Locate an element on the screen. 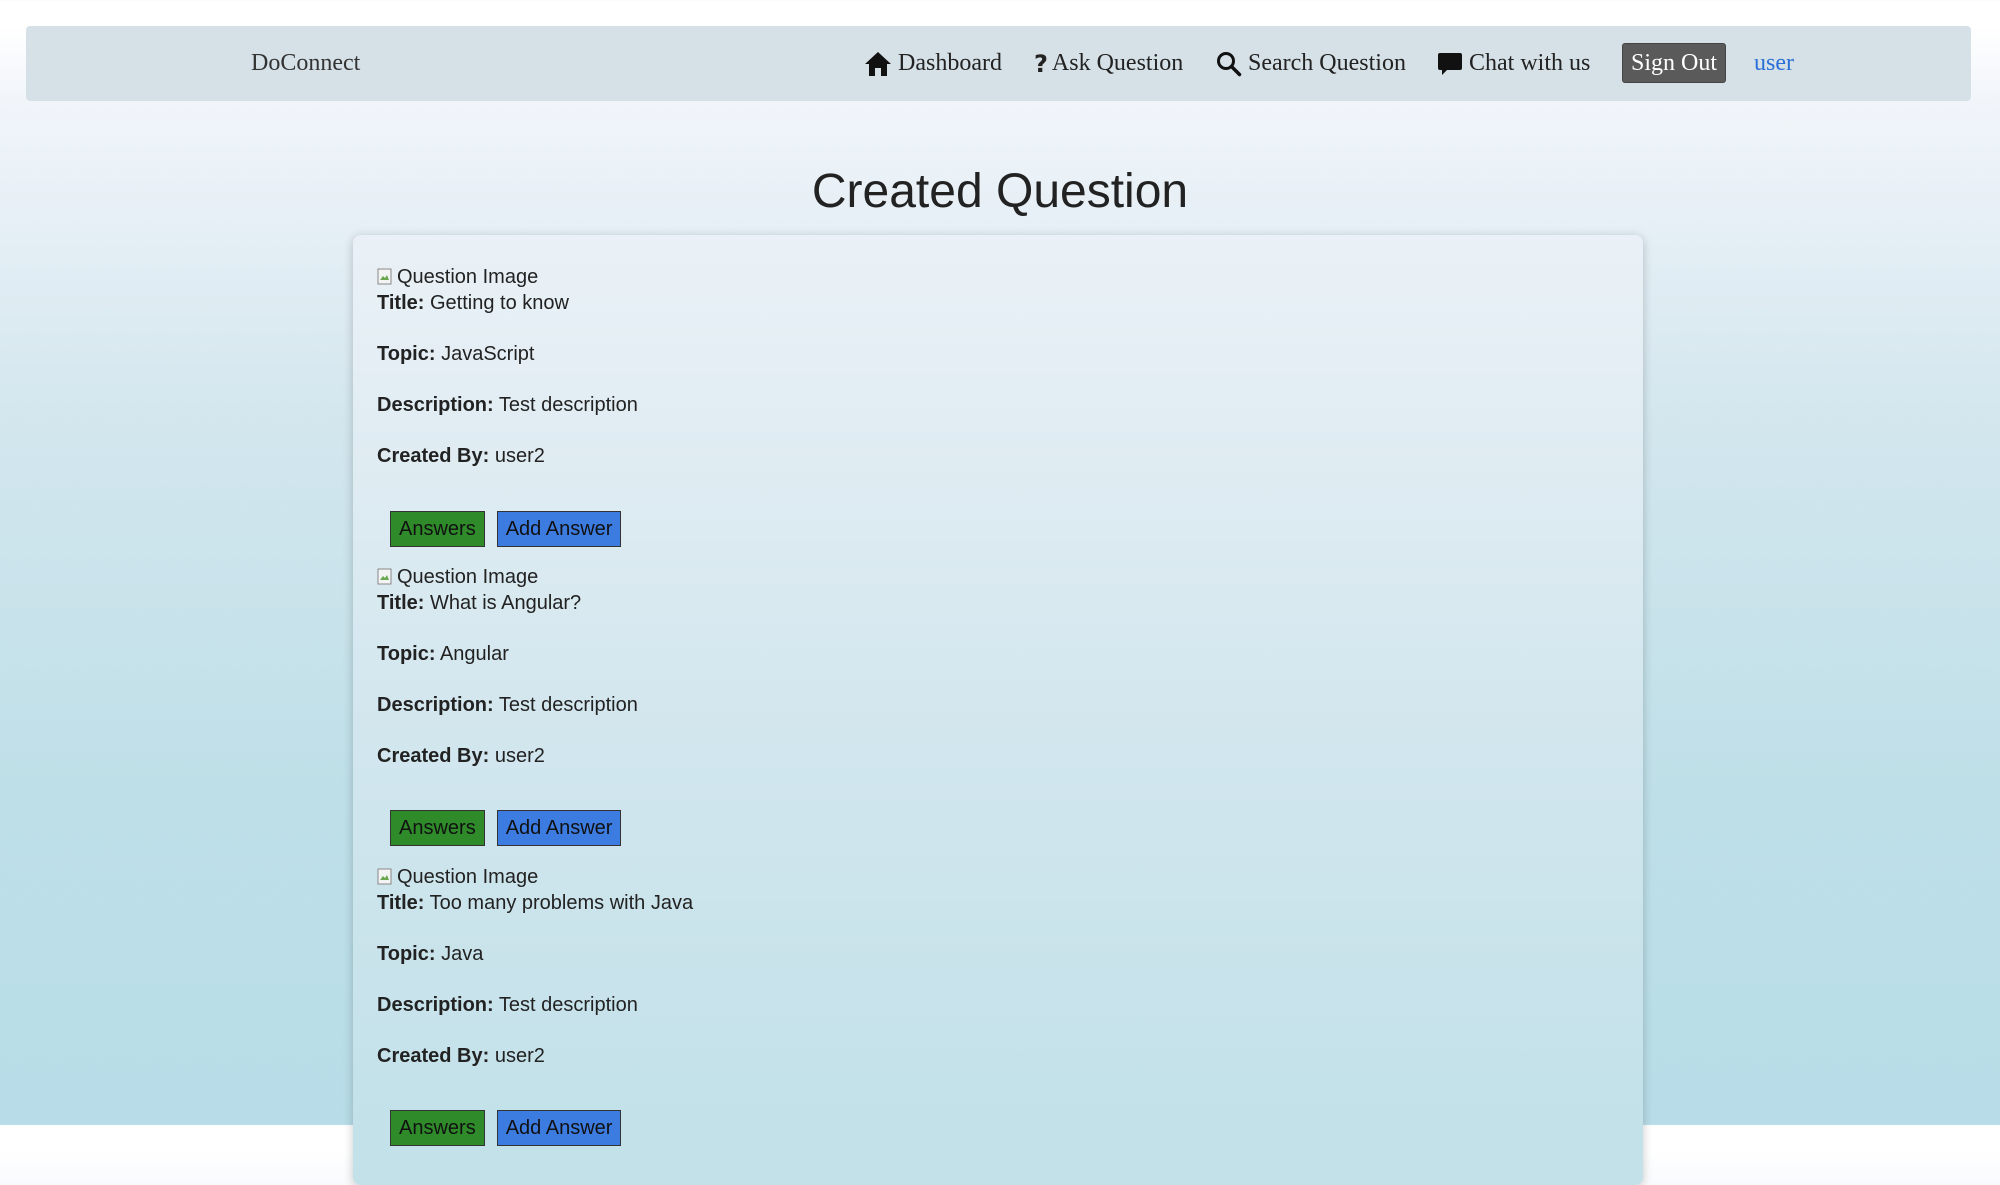  nav-search-question-label: Search Question is located at coordinates (1327, 63).